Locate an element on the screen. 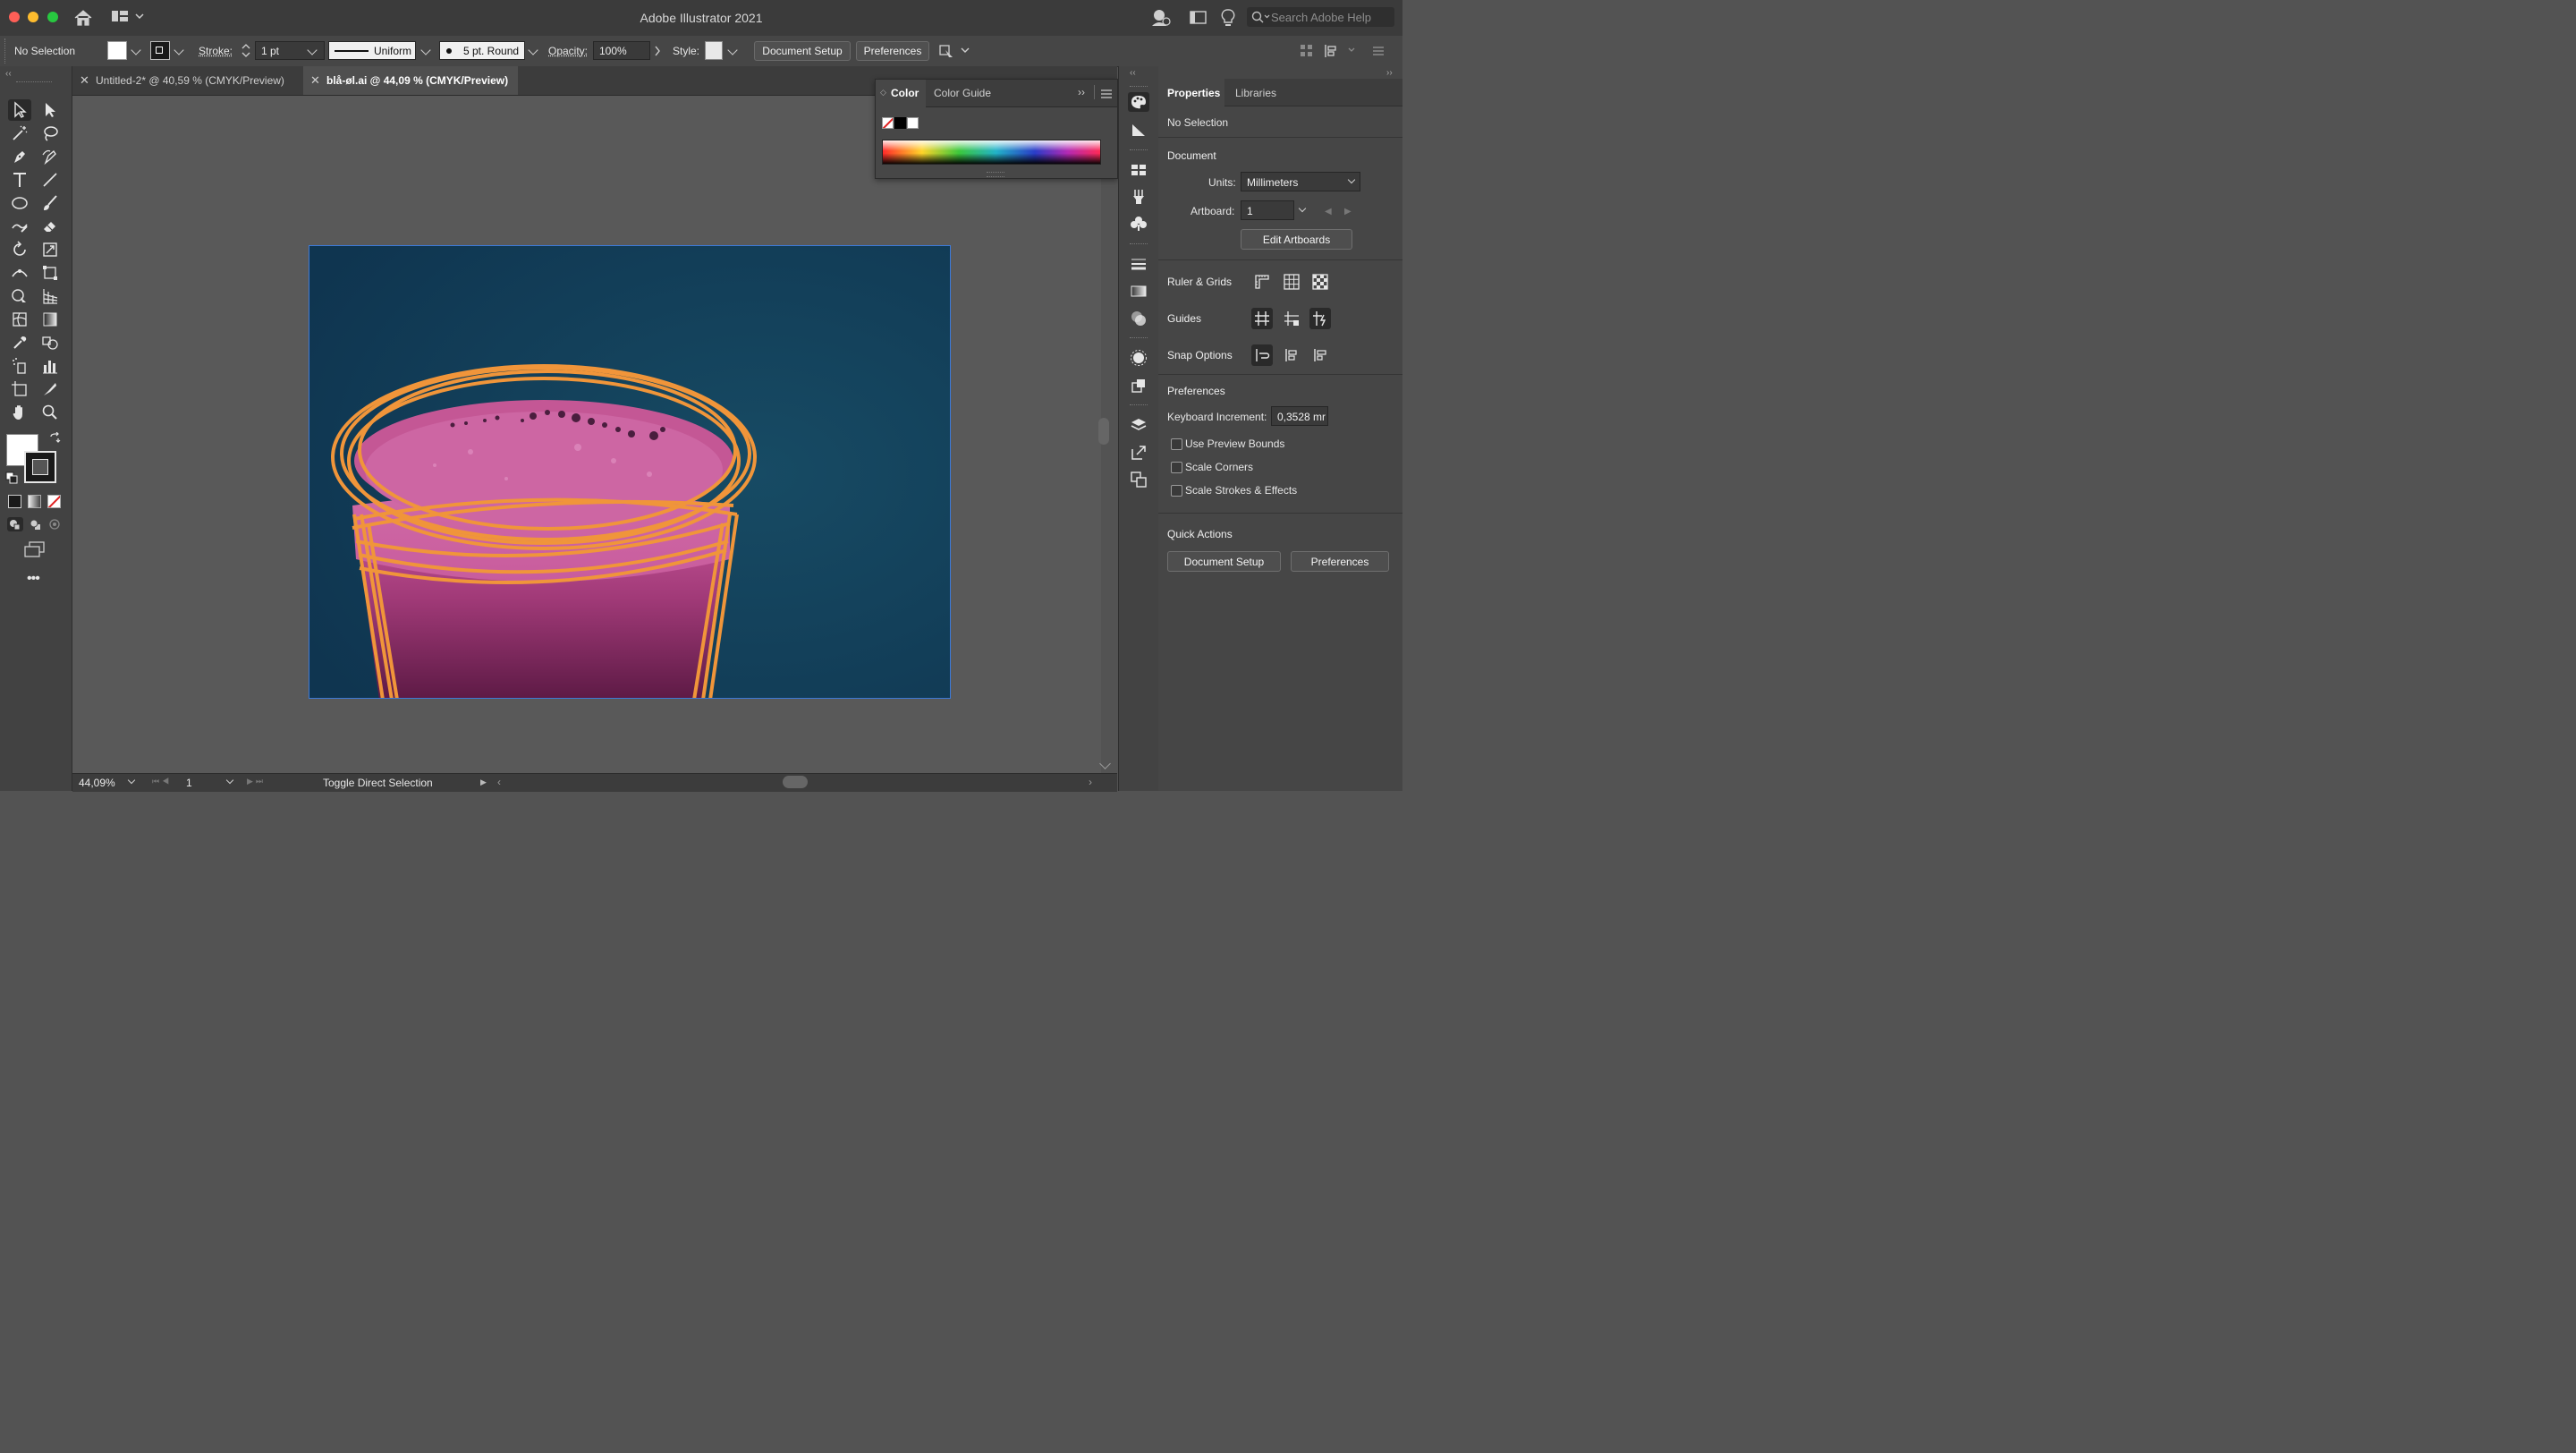  appearance-icon is located at coordinates (1138, 358).